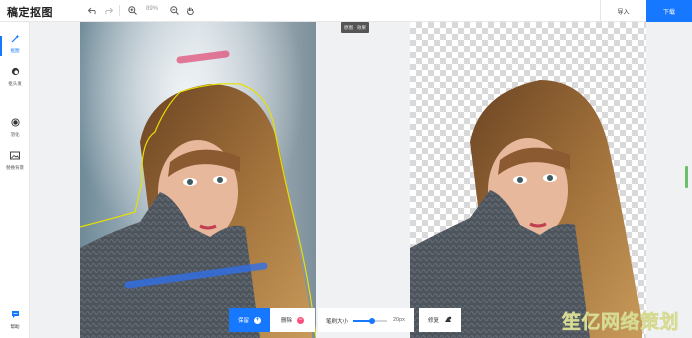 The height and width of the screenshot is (338, 692). I want to click on scrollbar-thumb, so click(686, 177).